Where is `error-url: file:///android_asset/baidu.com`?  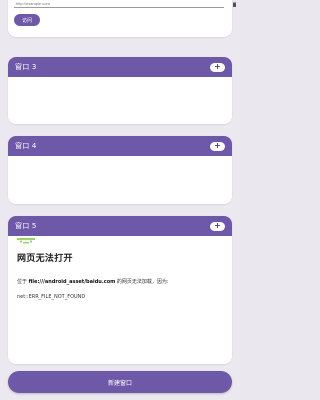 error-url: file:///android_asset/baidu.com is located at coordinates (72, 282).